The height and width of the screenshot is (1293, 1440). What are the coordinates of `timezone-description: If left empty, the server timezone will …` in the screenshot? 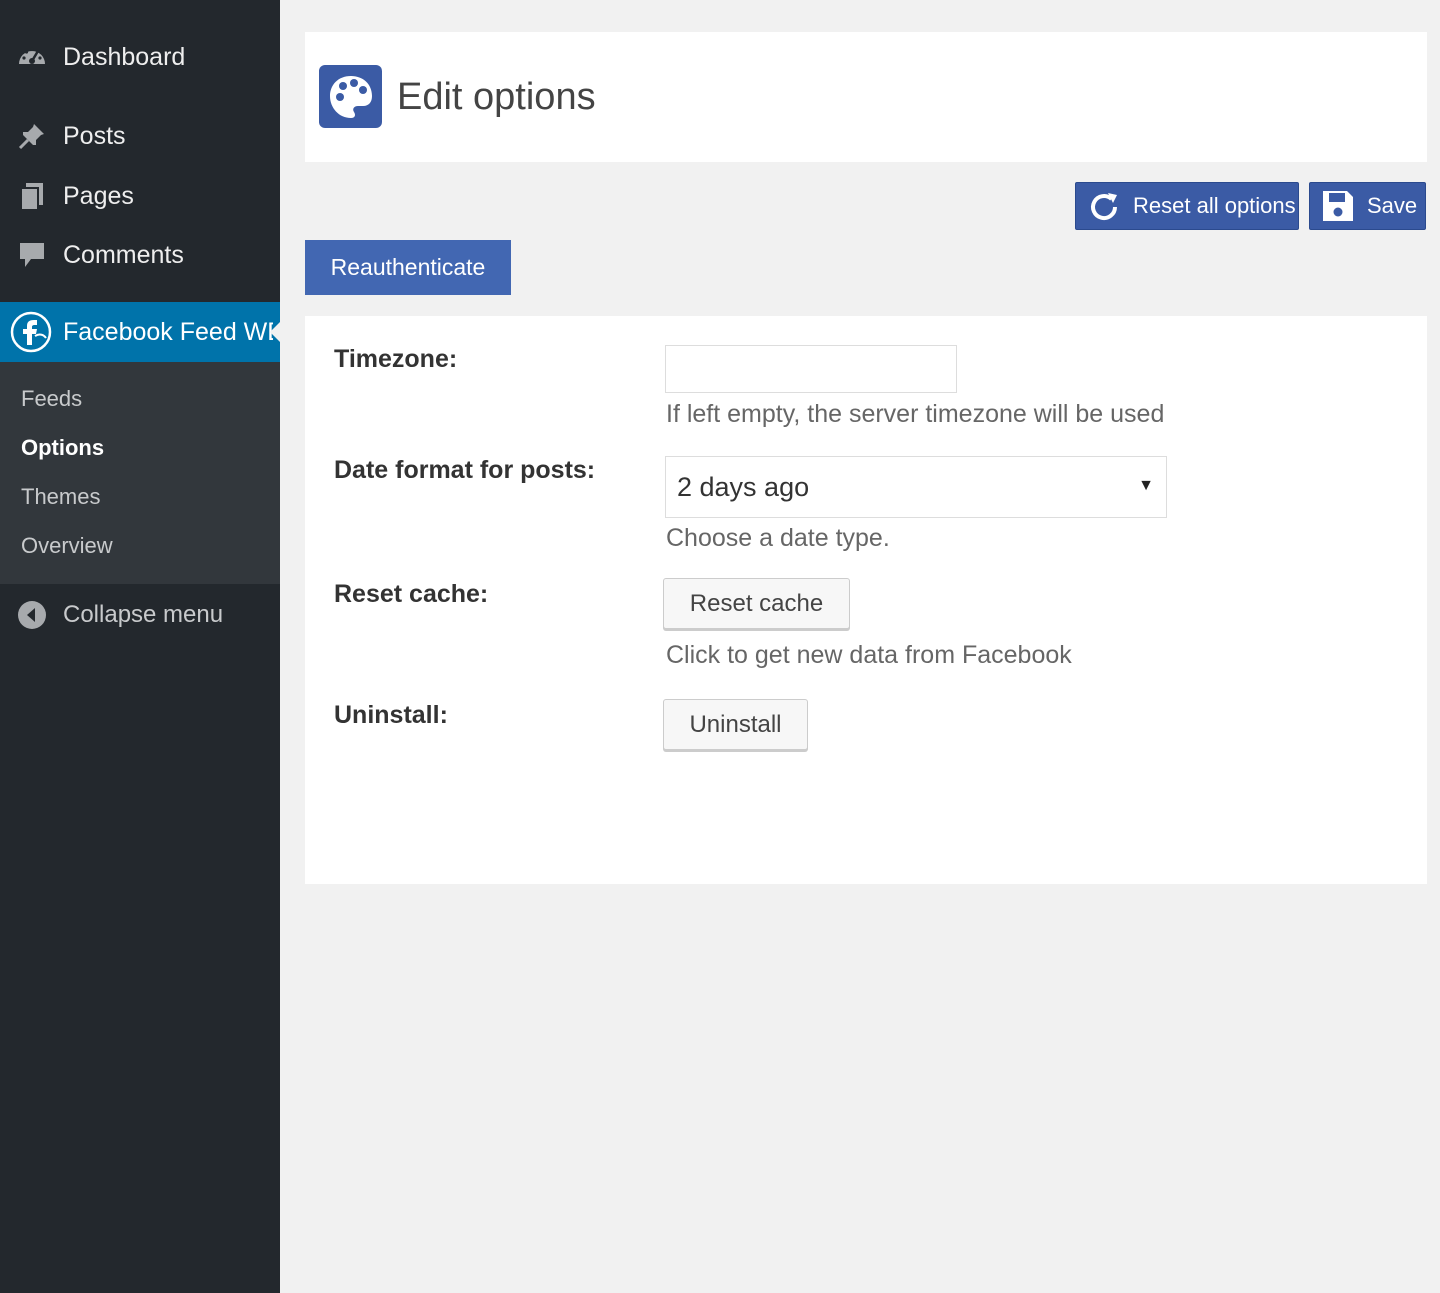 It's located at (915, 414).